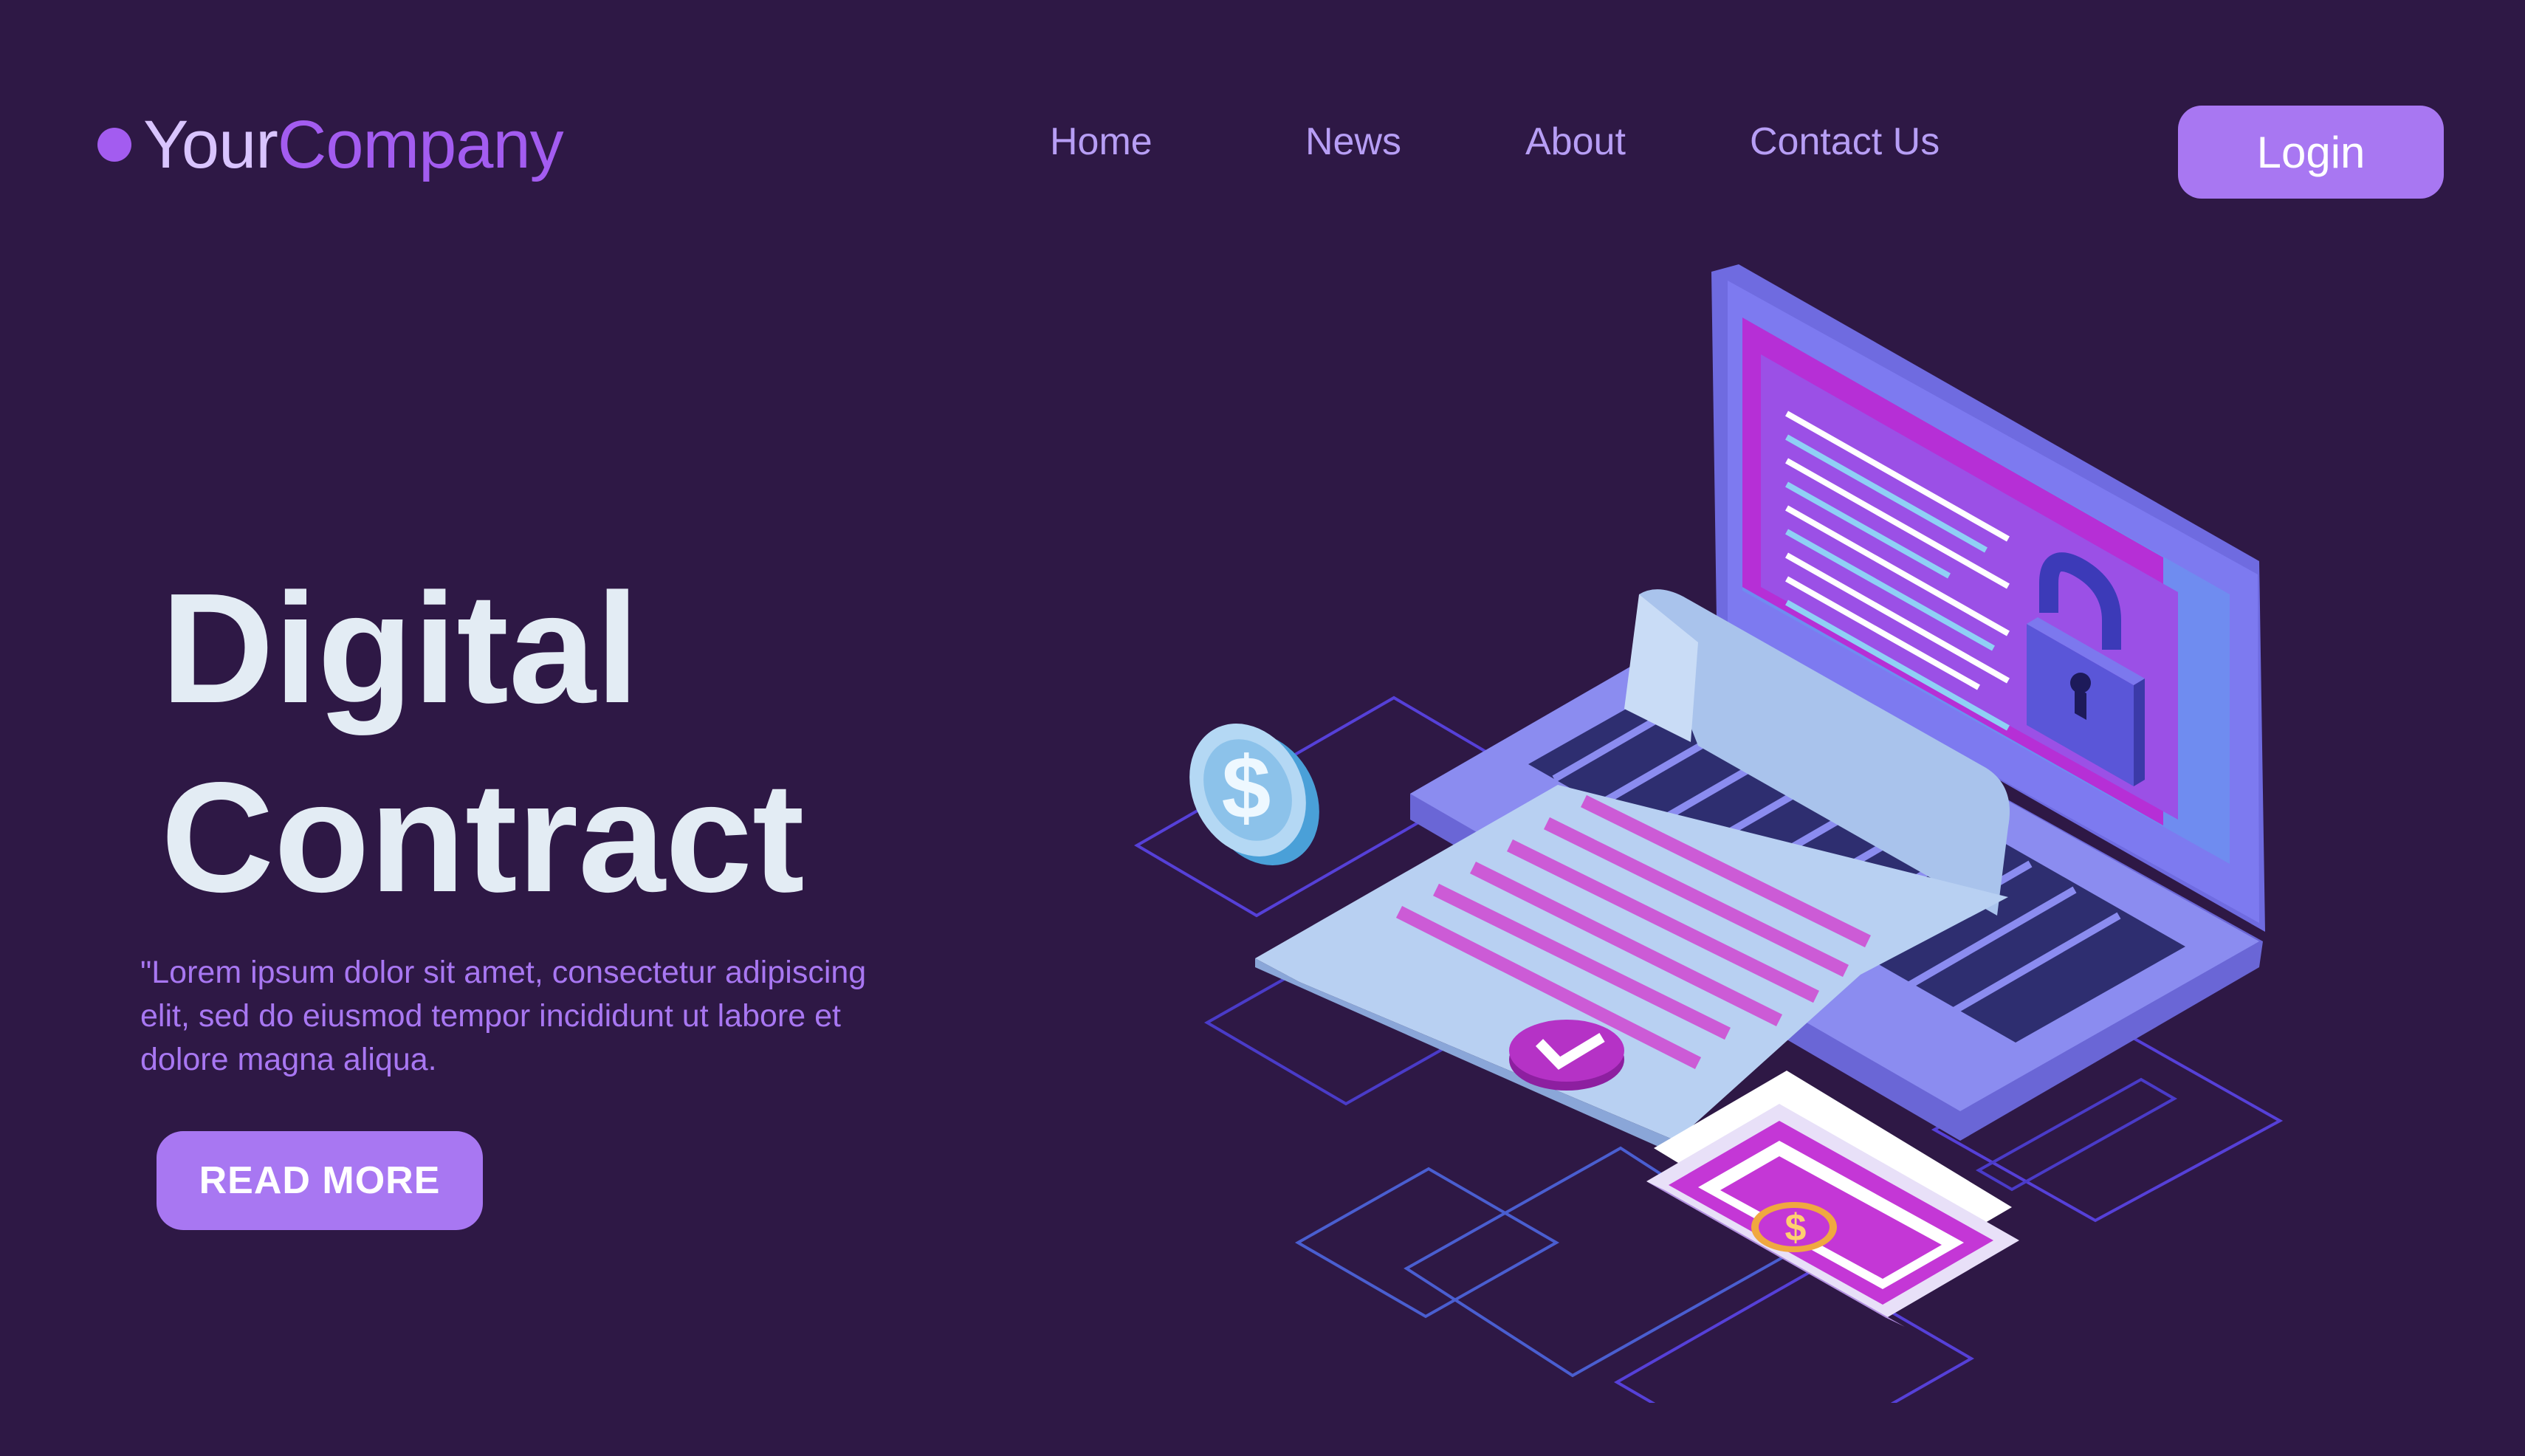 The height and width of the screenshot is (1456, 2525). What do you see at coordinates (1246, 788) in the screenshot?
I see `coin-dollar-symbol: $` at bounding box center [1246, 788].